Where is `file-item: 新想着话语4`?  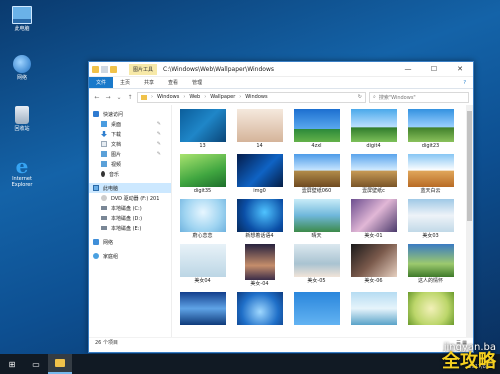
file-item: 新想着话语4 is located at coordinates (259, 220).